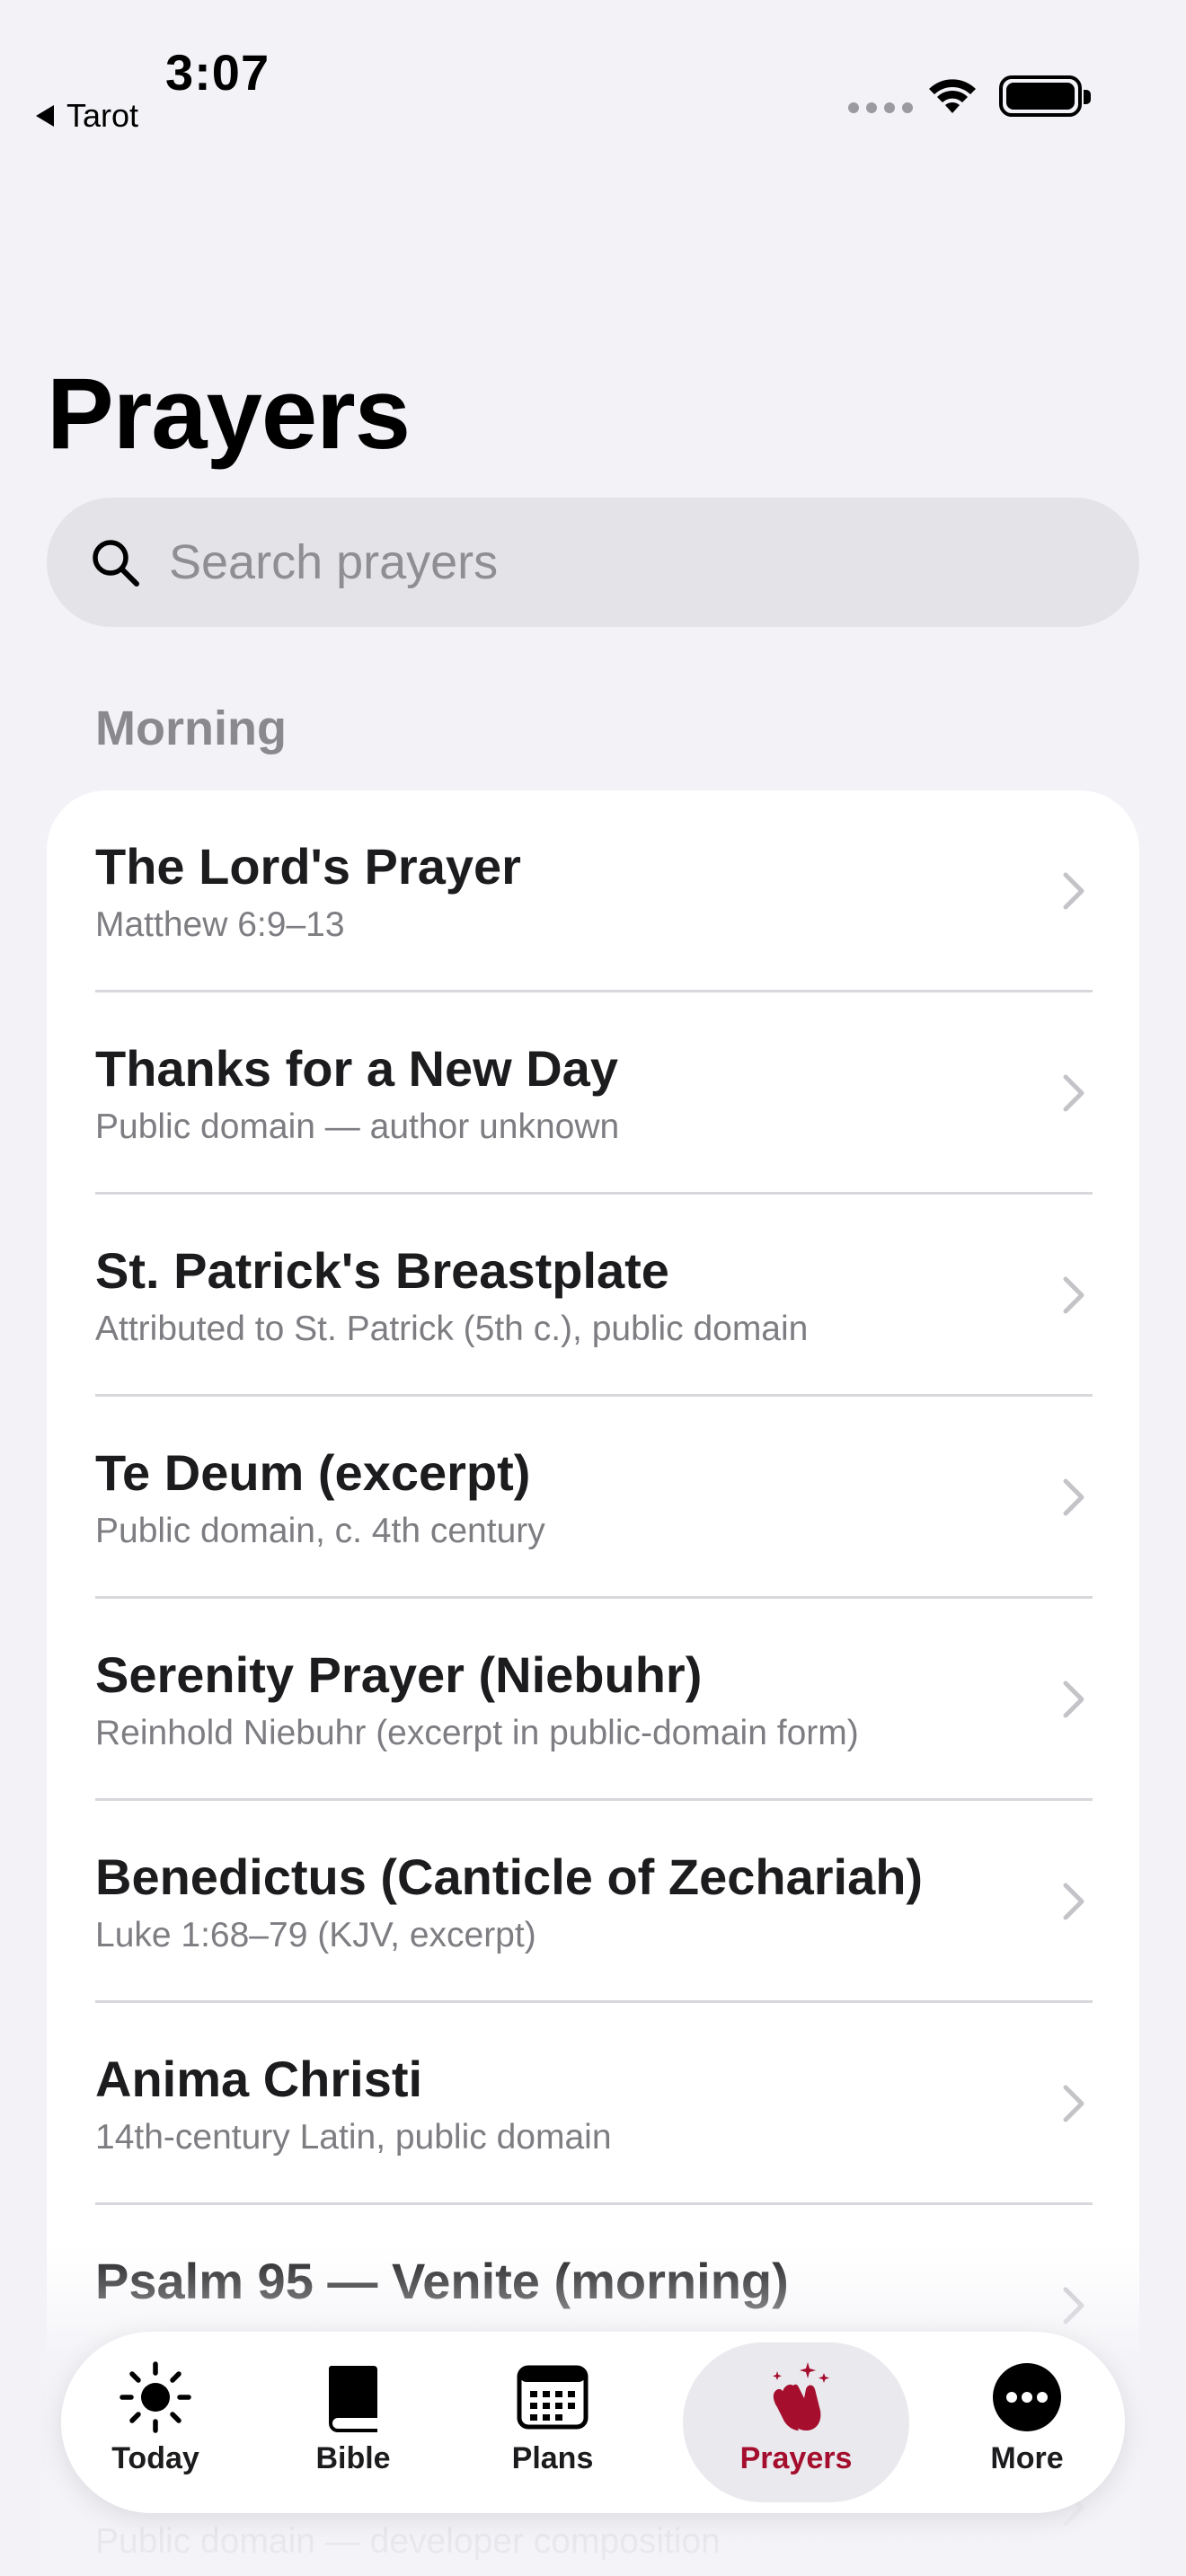 This screenshot has height=2576, width=1186. What do you see at coordinates (155, 2397) in the screenshot?
I see `sun-icon` at bounding box center [155, 2397].